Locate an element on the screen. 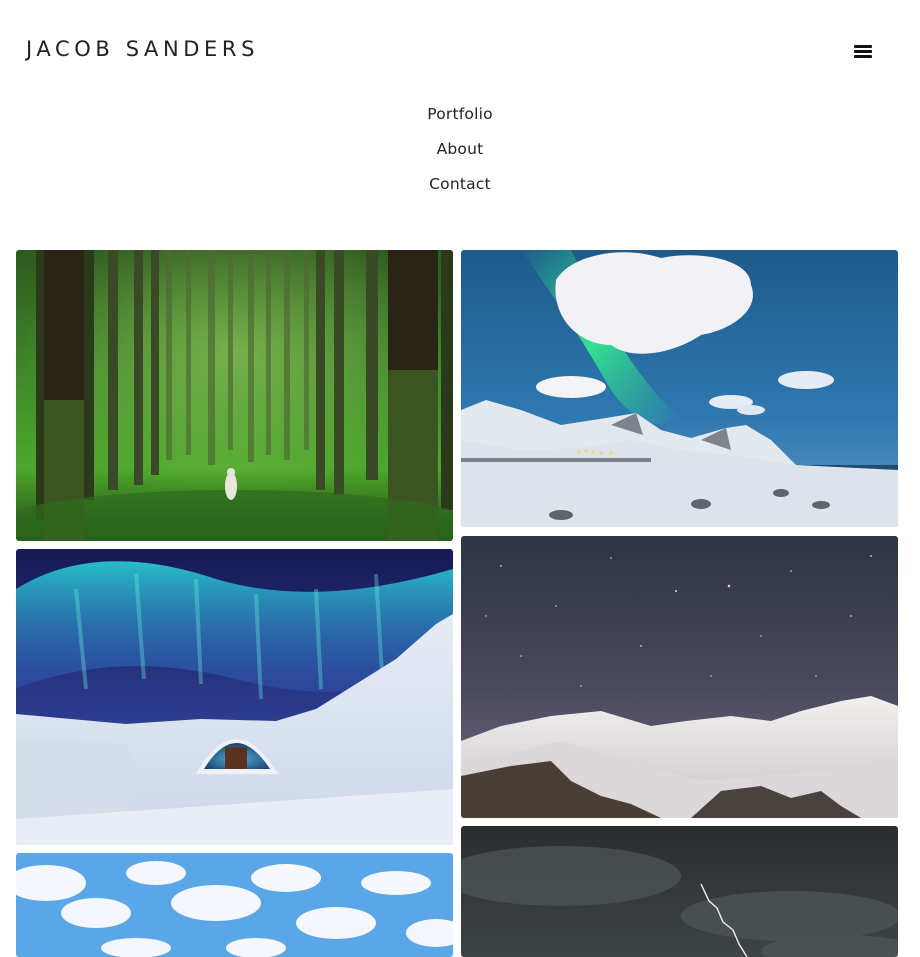 The height and width of the screenshot is (957, 920). gallery-photo-lightning-storm is located at coordinates (679, 891).